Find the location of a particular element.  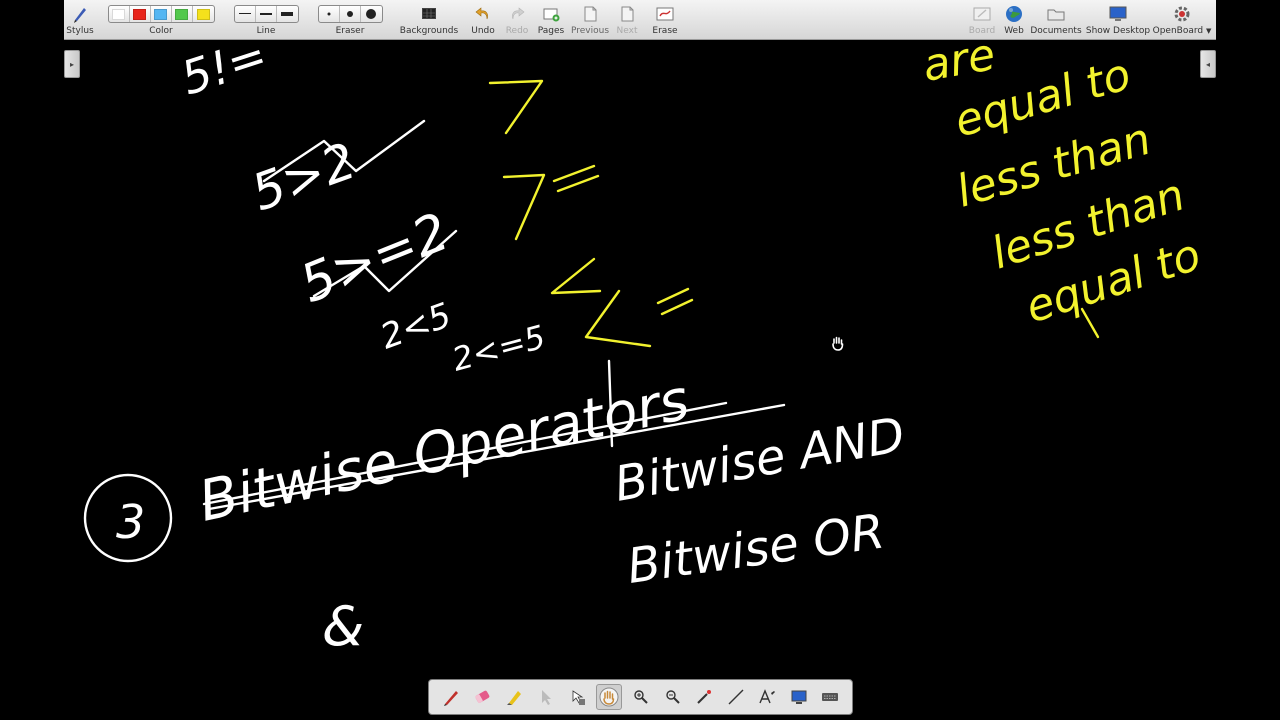

stylus-label: Stylus is located at coordinates (80, 31).